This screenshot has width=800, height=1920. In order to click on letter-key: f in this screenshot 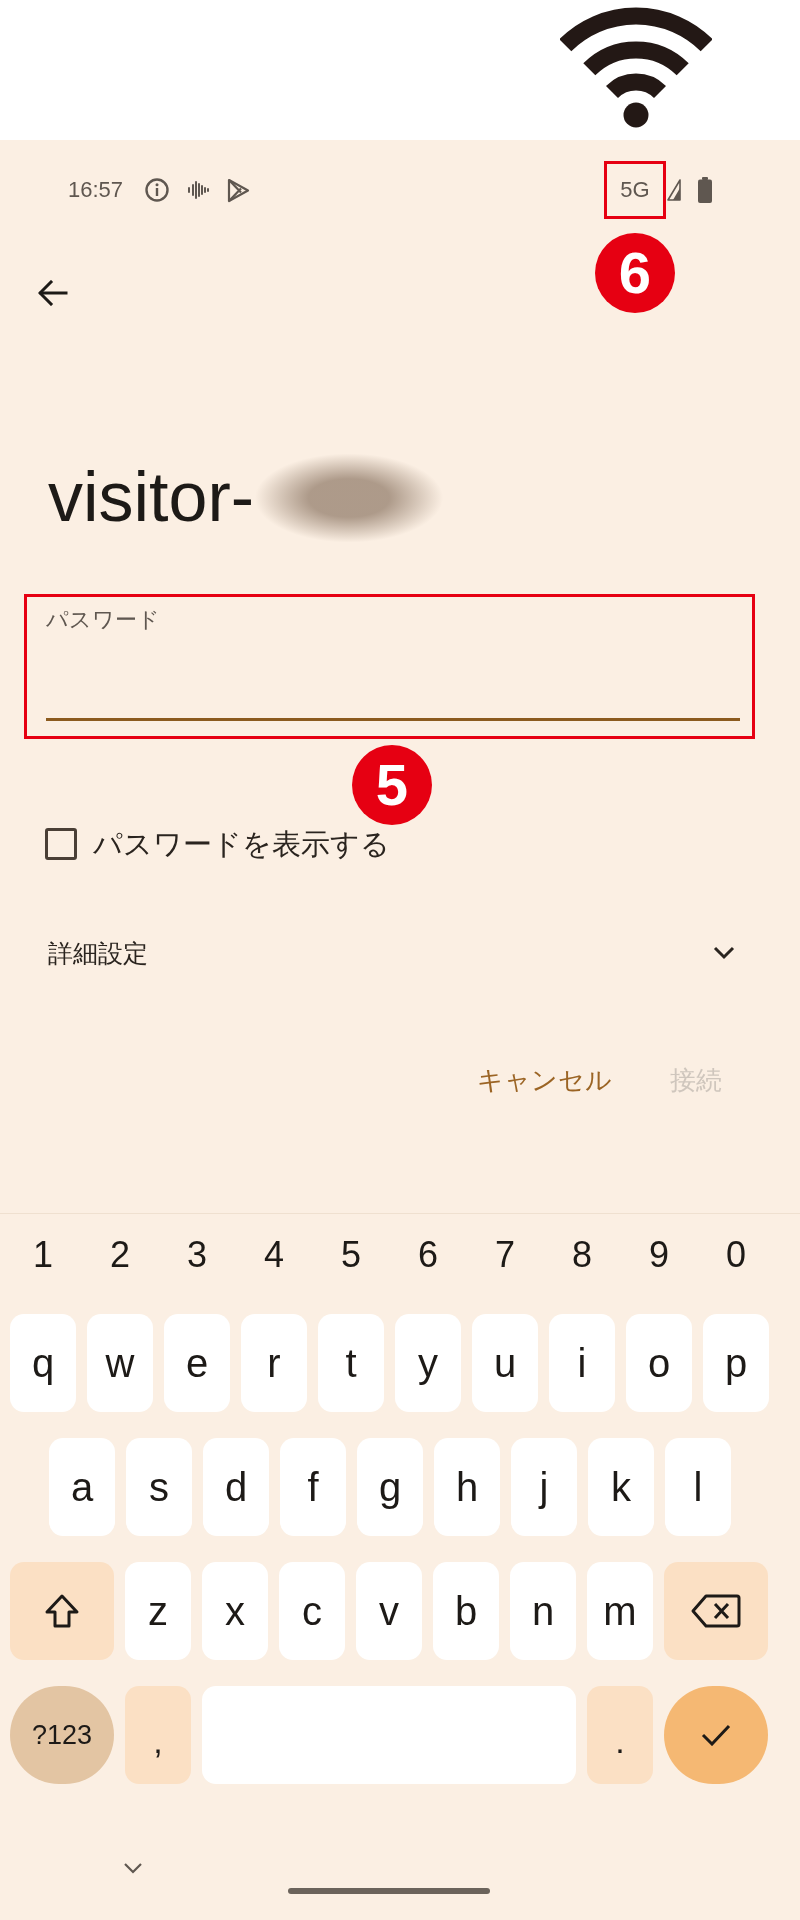, I will do `click(313, 1487)`.